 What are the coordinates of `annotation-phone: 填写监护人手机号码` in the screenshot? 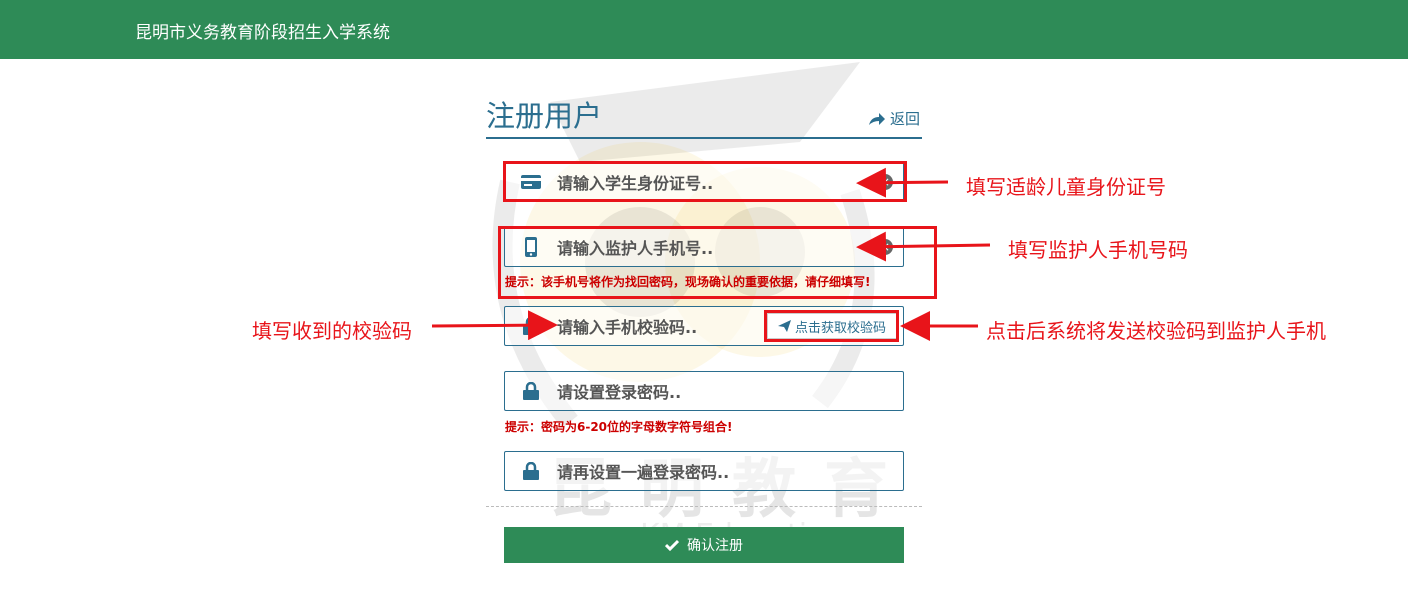 It's located at (1098, 250).